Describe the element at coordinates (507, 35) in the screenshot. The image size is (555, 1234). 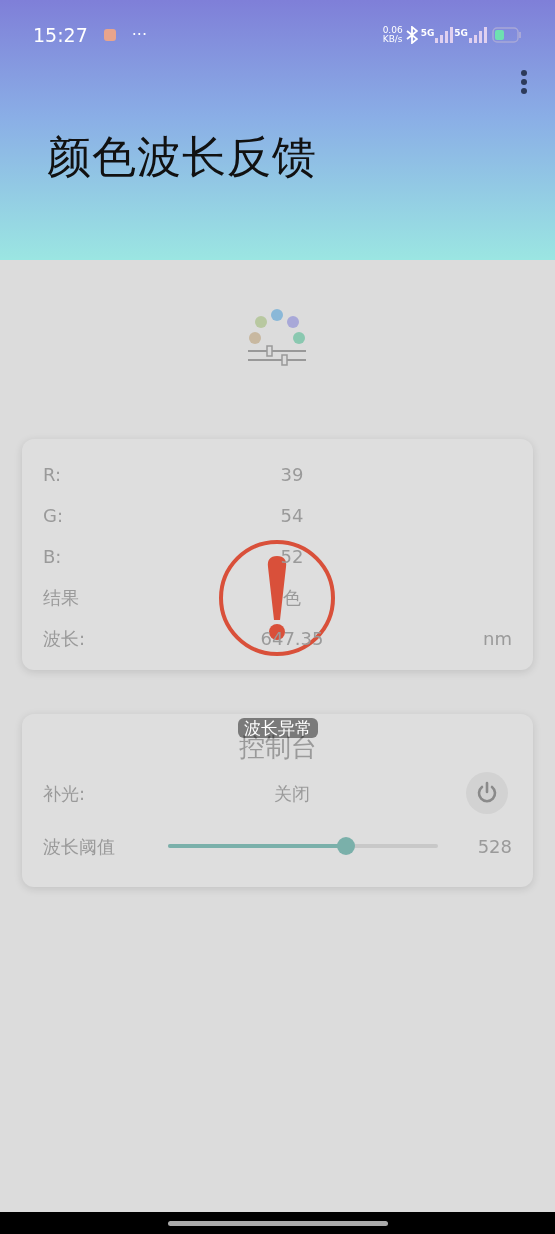
I see `battery-icon` at that location.